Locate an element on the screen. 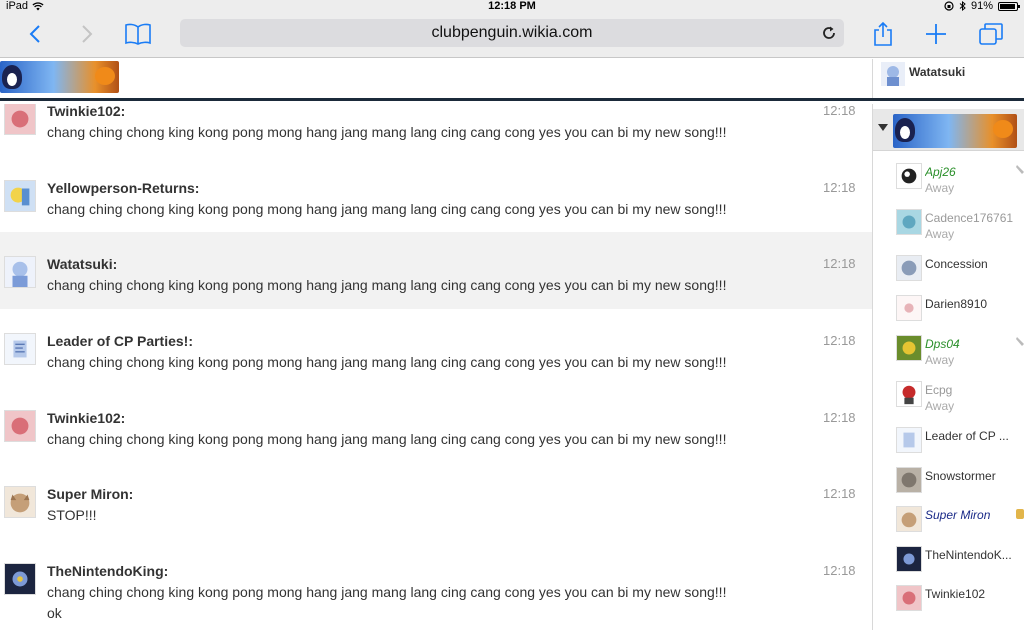 Image resolution: width=1024 pixels, height=630 pixels. share-button is located at coordinates (883, 34).